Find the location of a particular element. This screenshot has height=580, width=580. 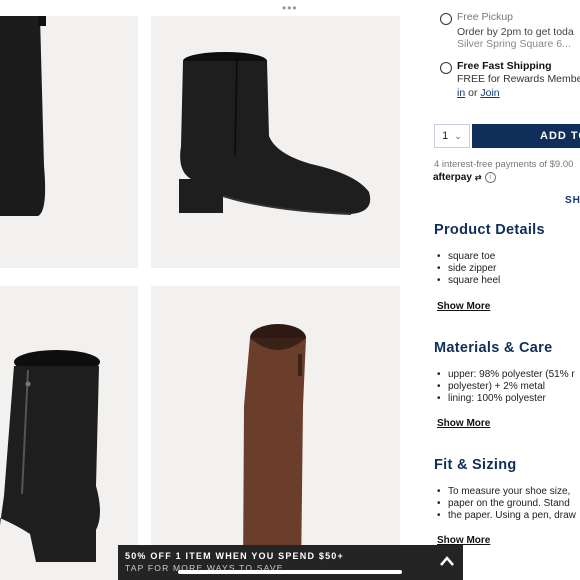

materials-item: upper: 98% polyester (51% r is located at coordinates (506, 375).